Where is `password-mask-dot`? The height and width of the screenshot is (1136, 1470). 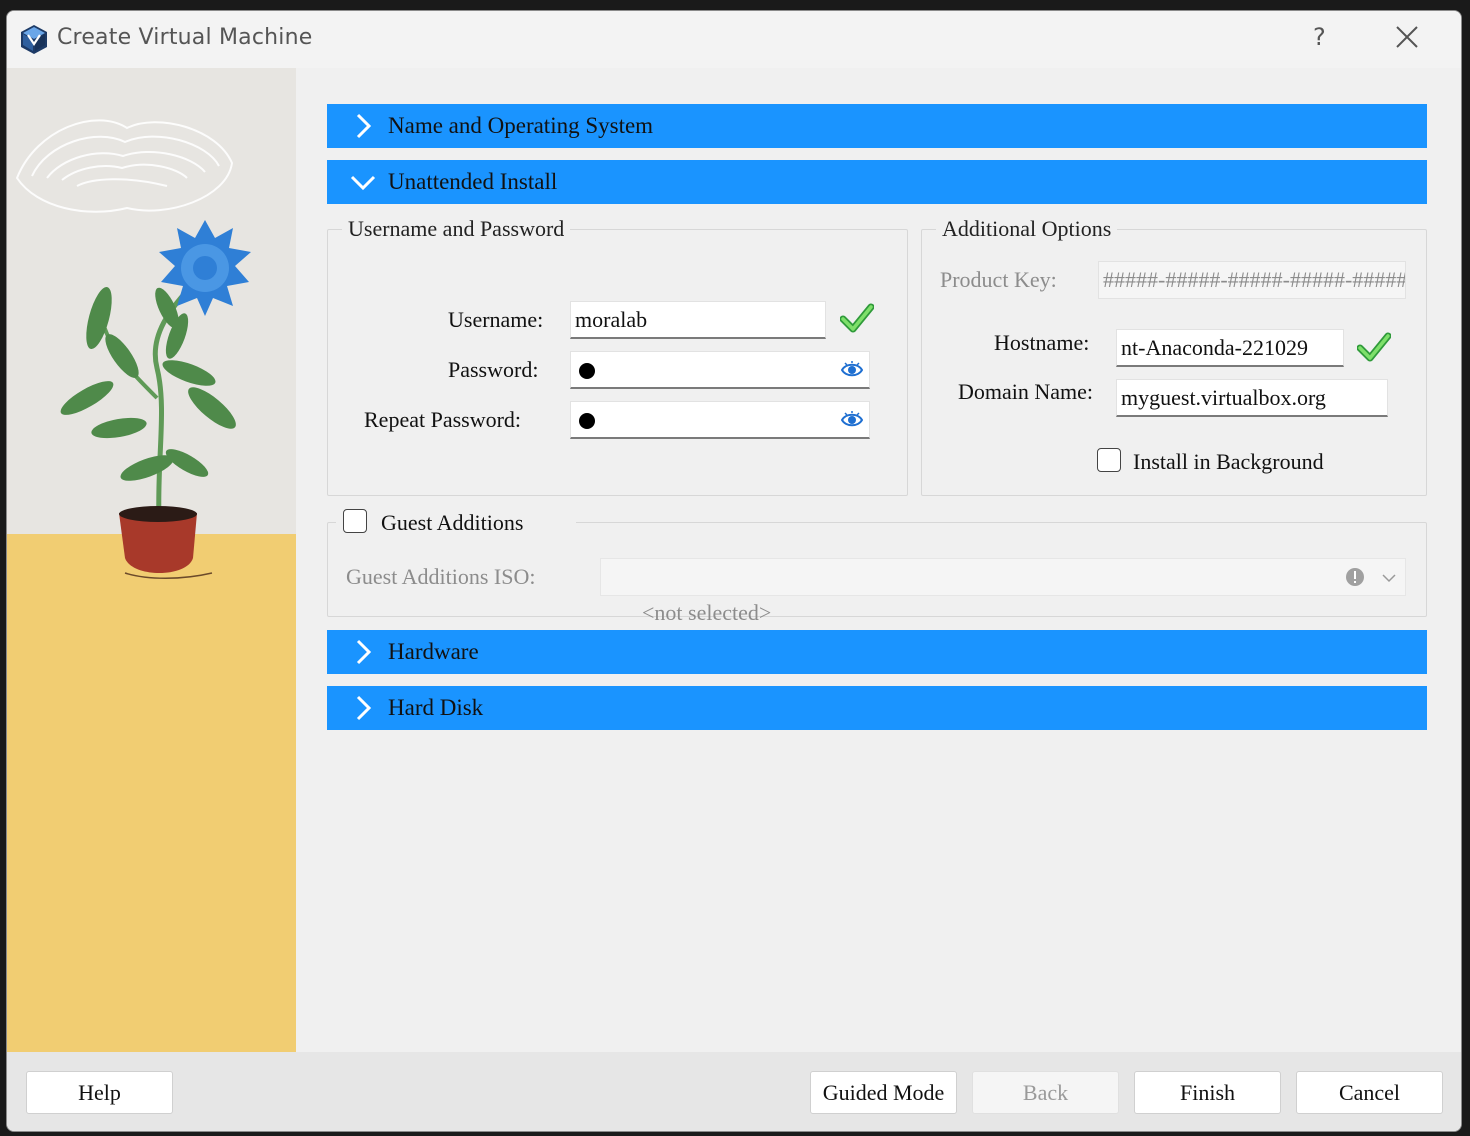
password-mask-dot is located at coordinates (587, 371).